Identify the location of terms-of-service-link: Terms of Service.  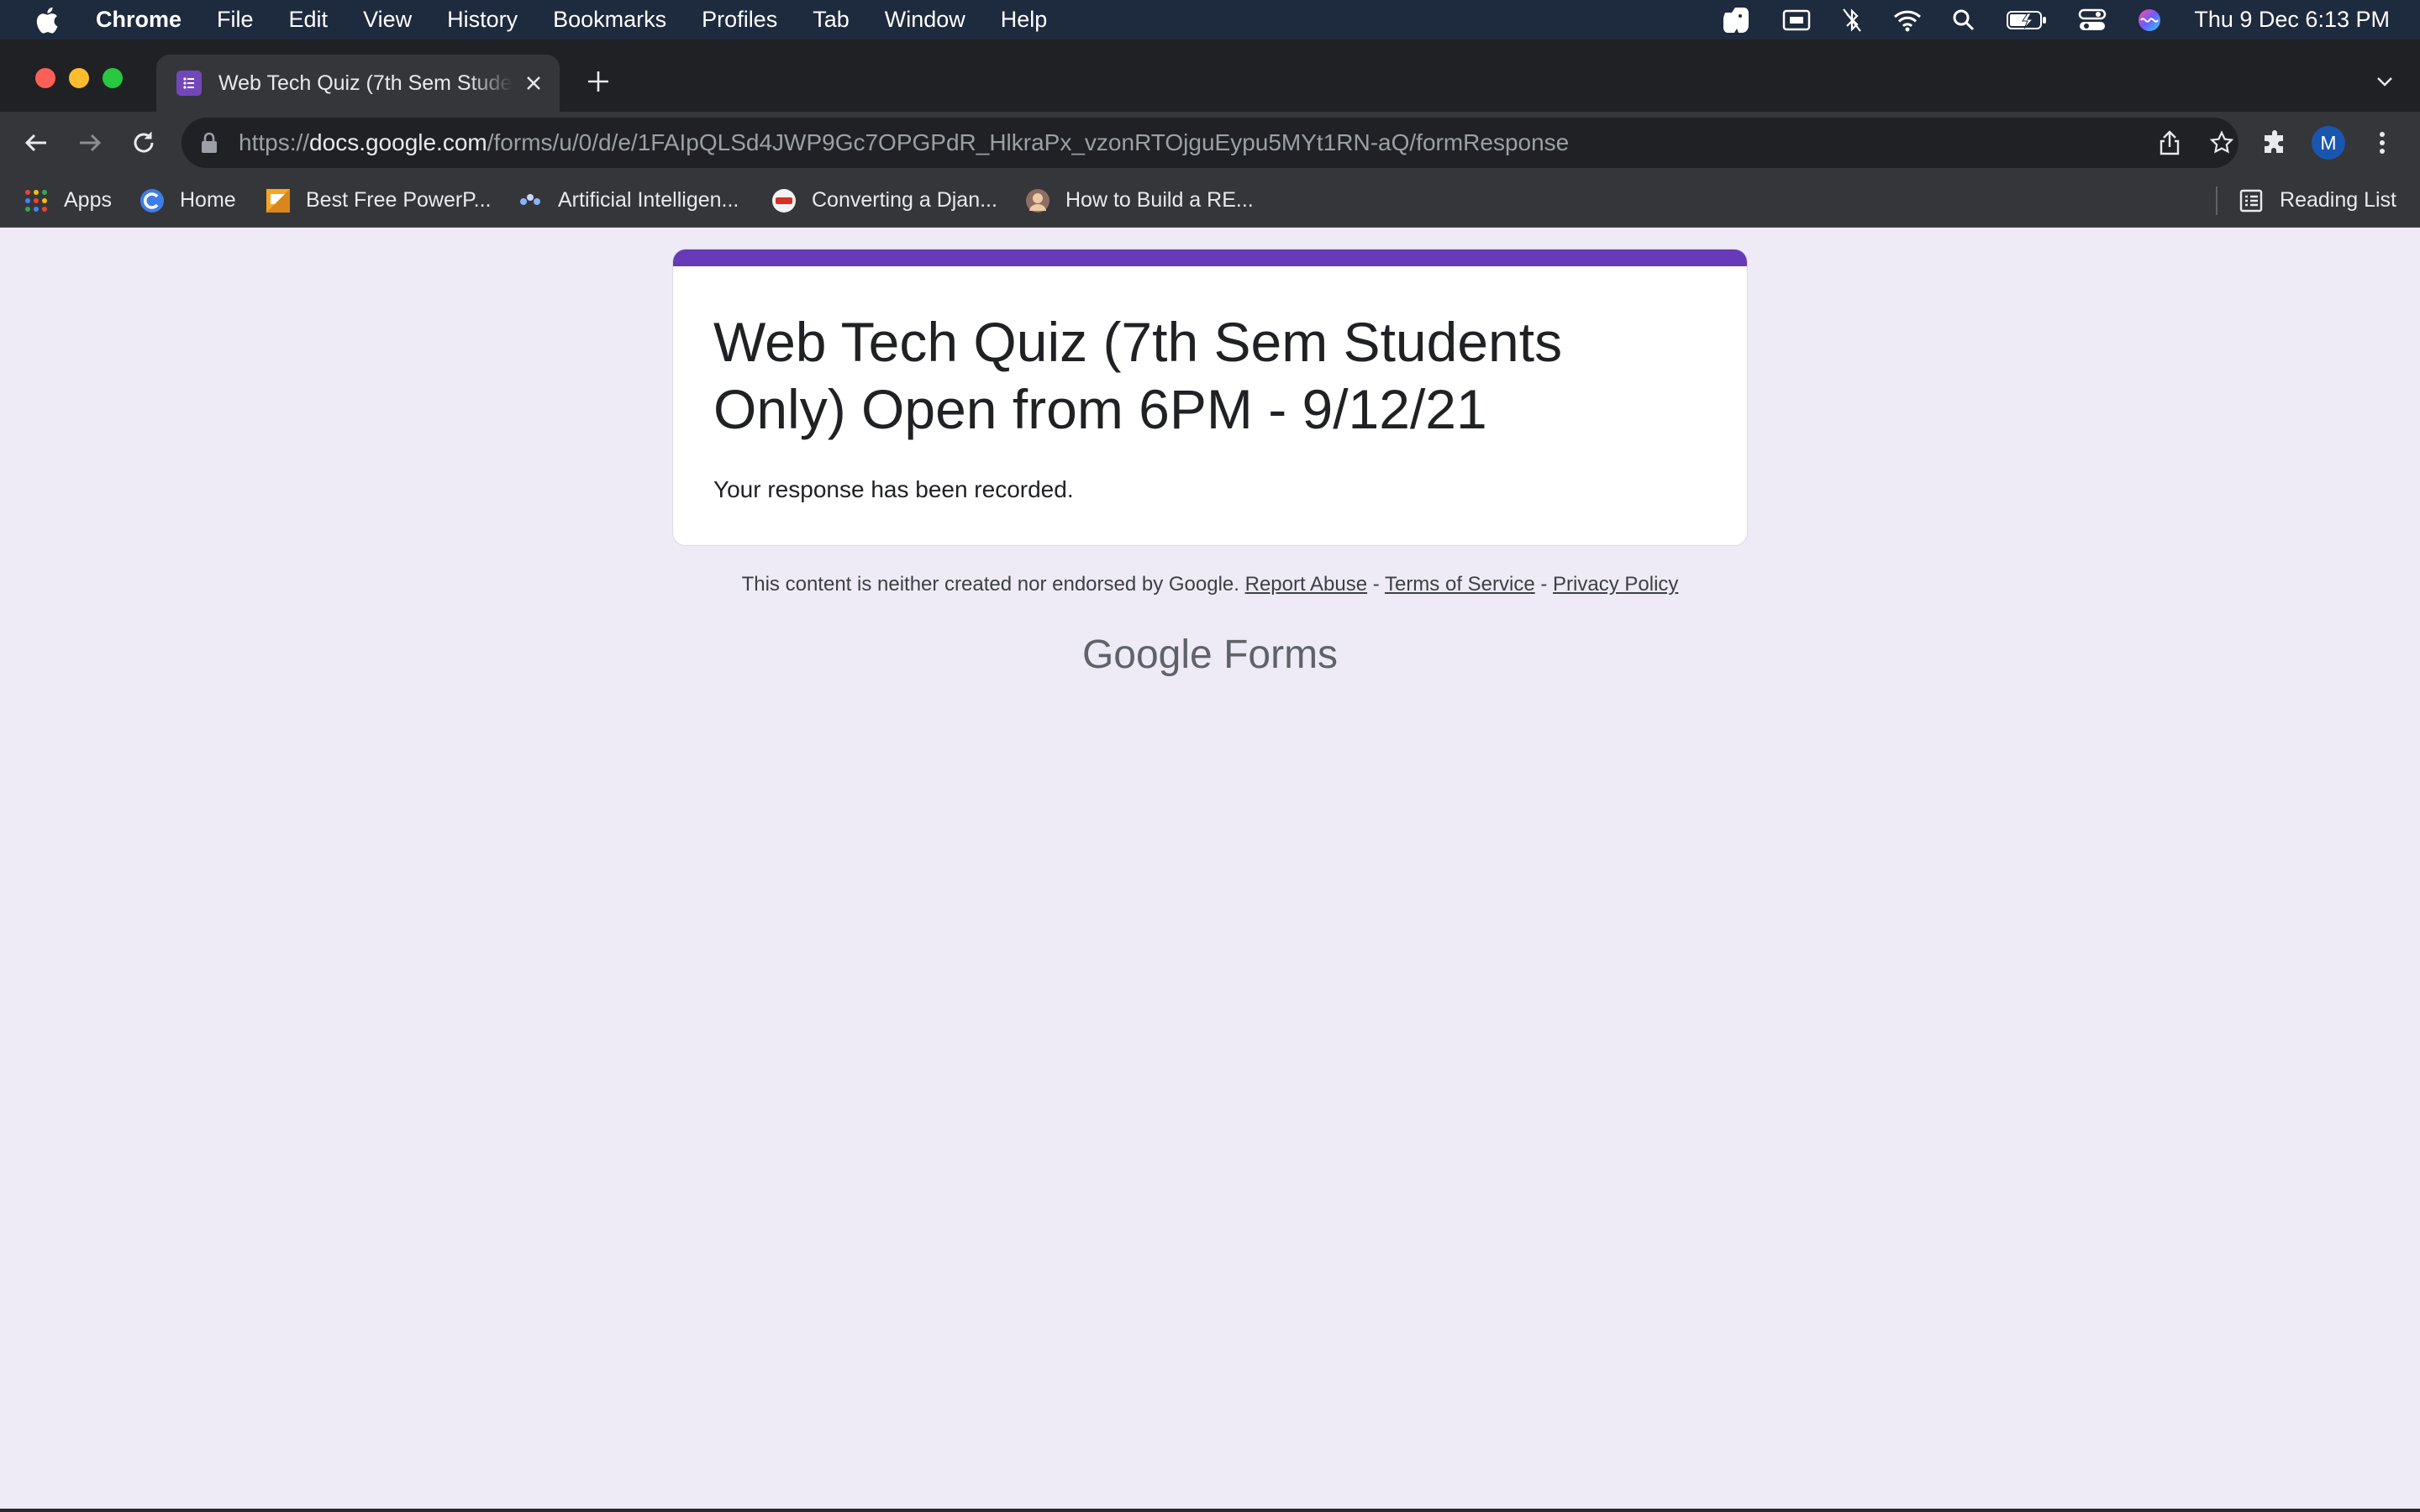
(1460, 584).